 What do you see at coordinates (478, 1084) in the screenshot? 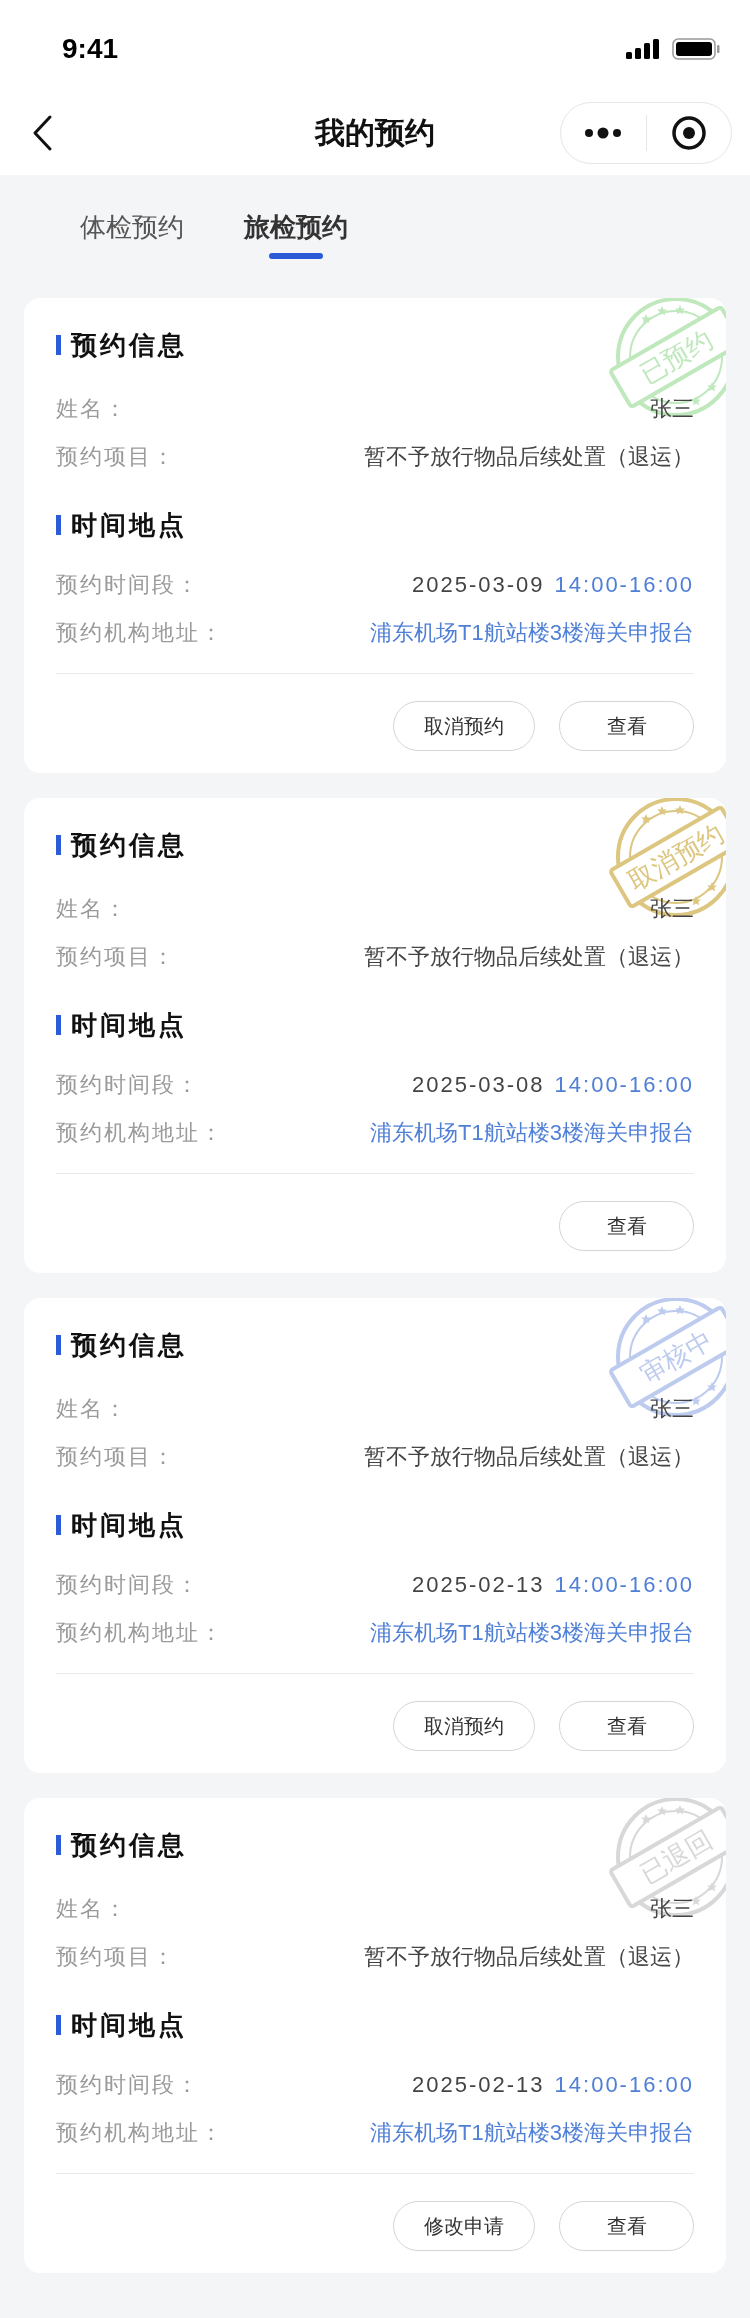
I see `date-text: 2025-03-08` at bounding box center [478, 1084].